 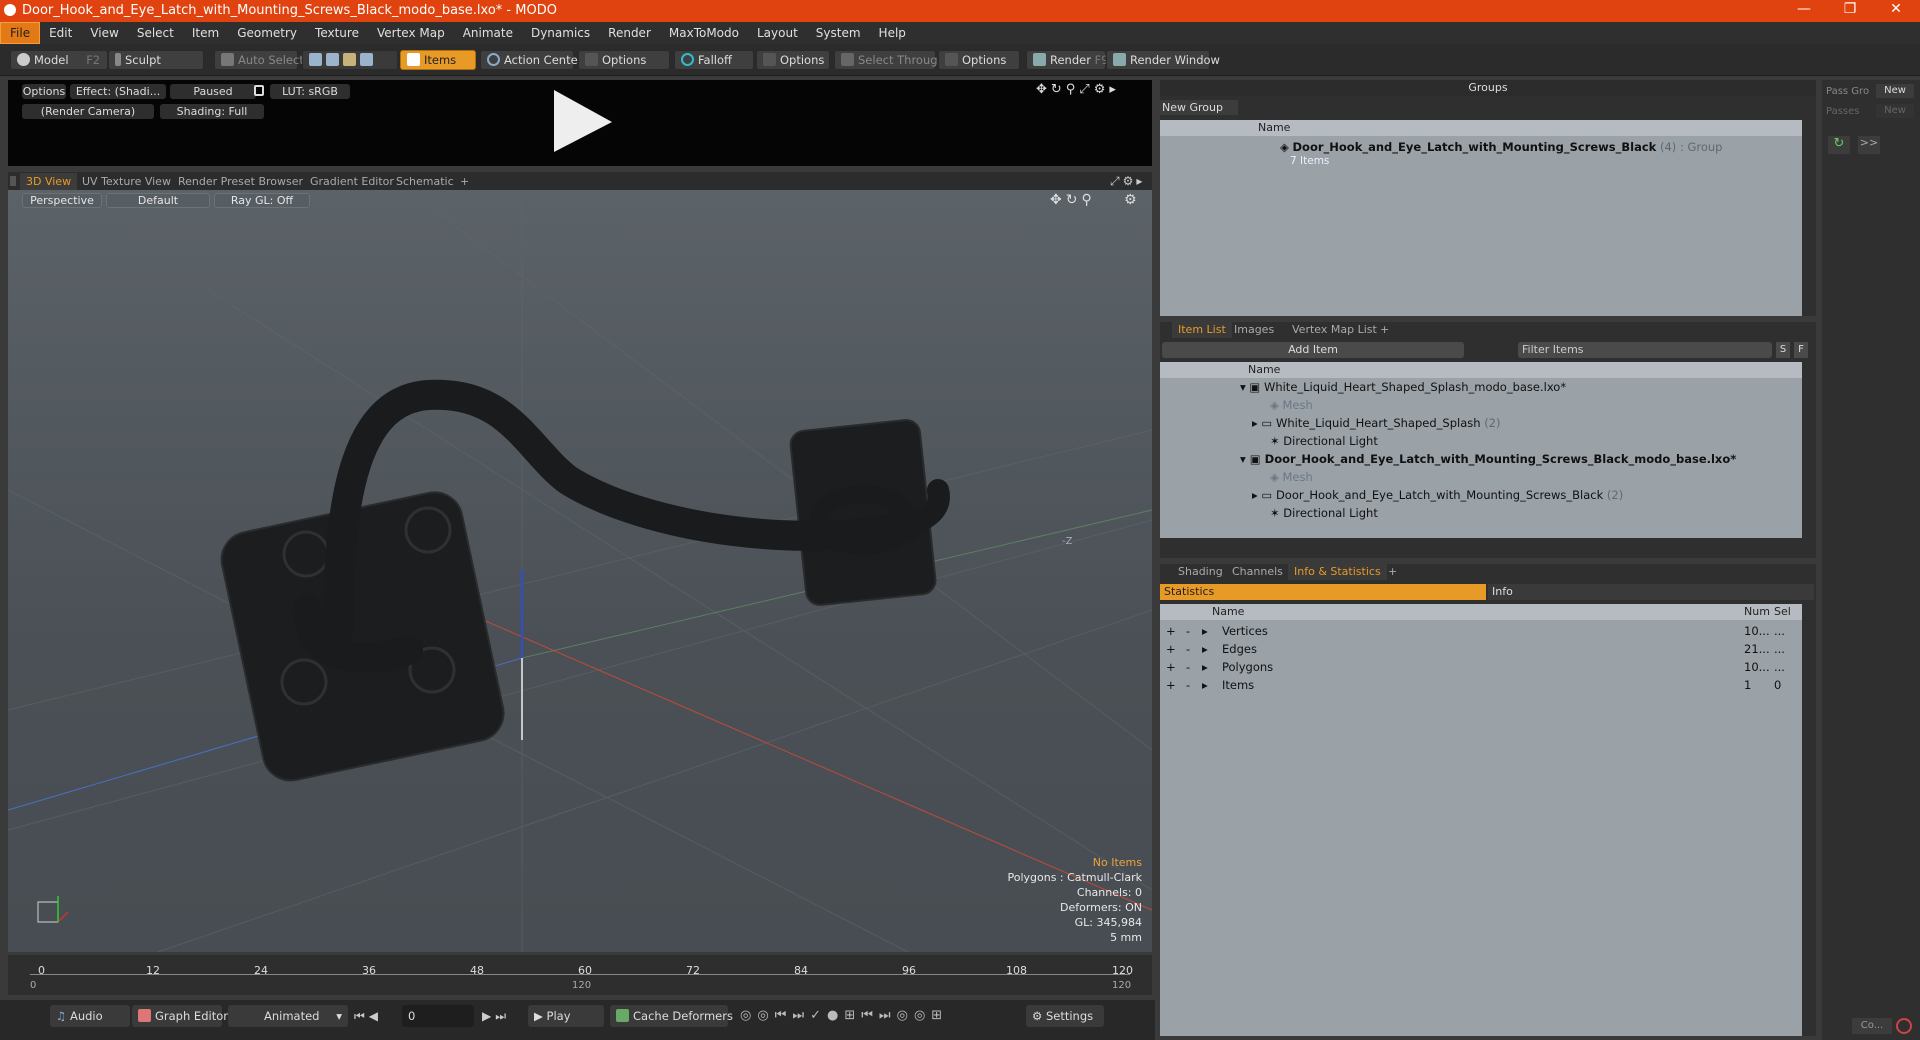 What do you see at coordinates (337, 33) in the screenshot?
I see `menu-texture: Texture` at bounding box center [337, 33].